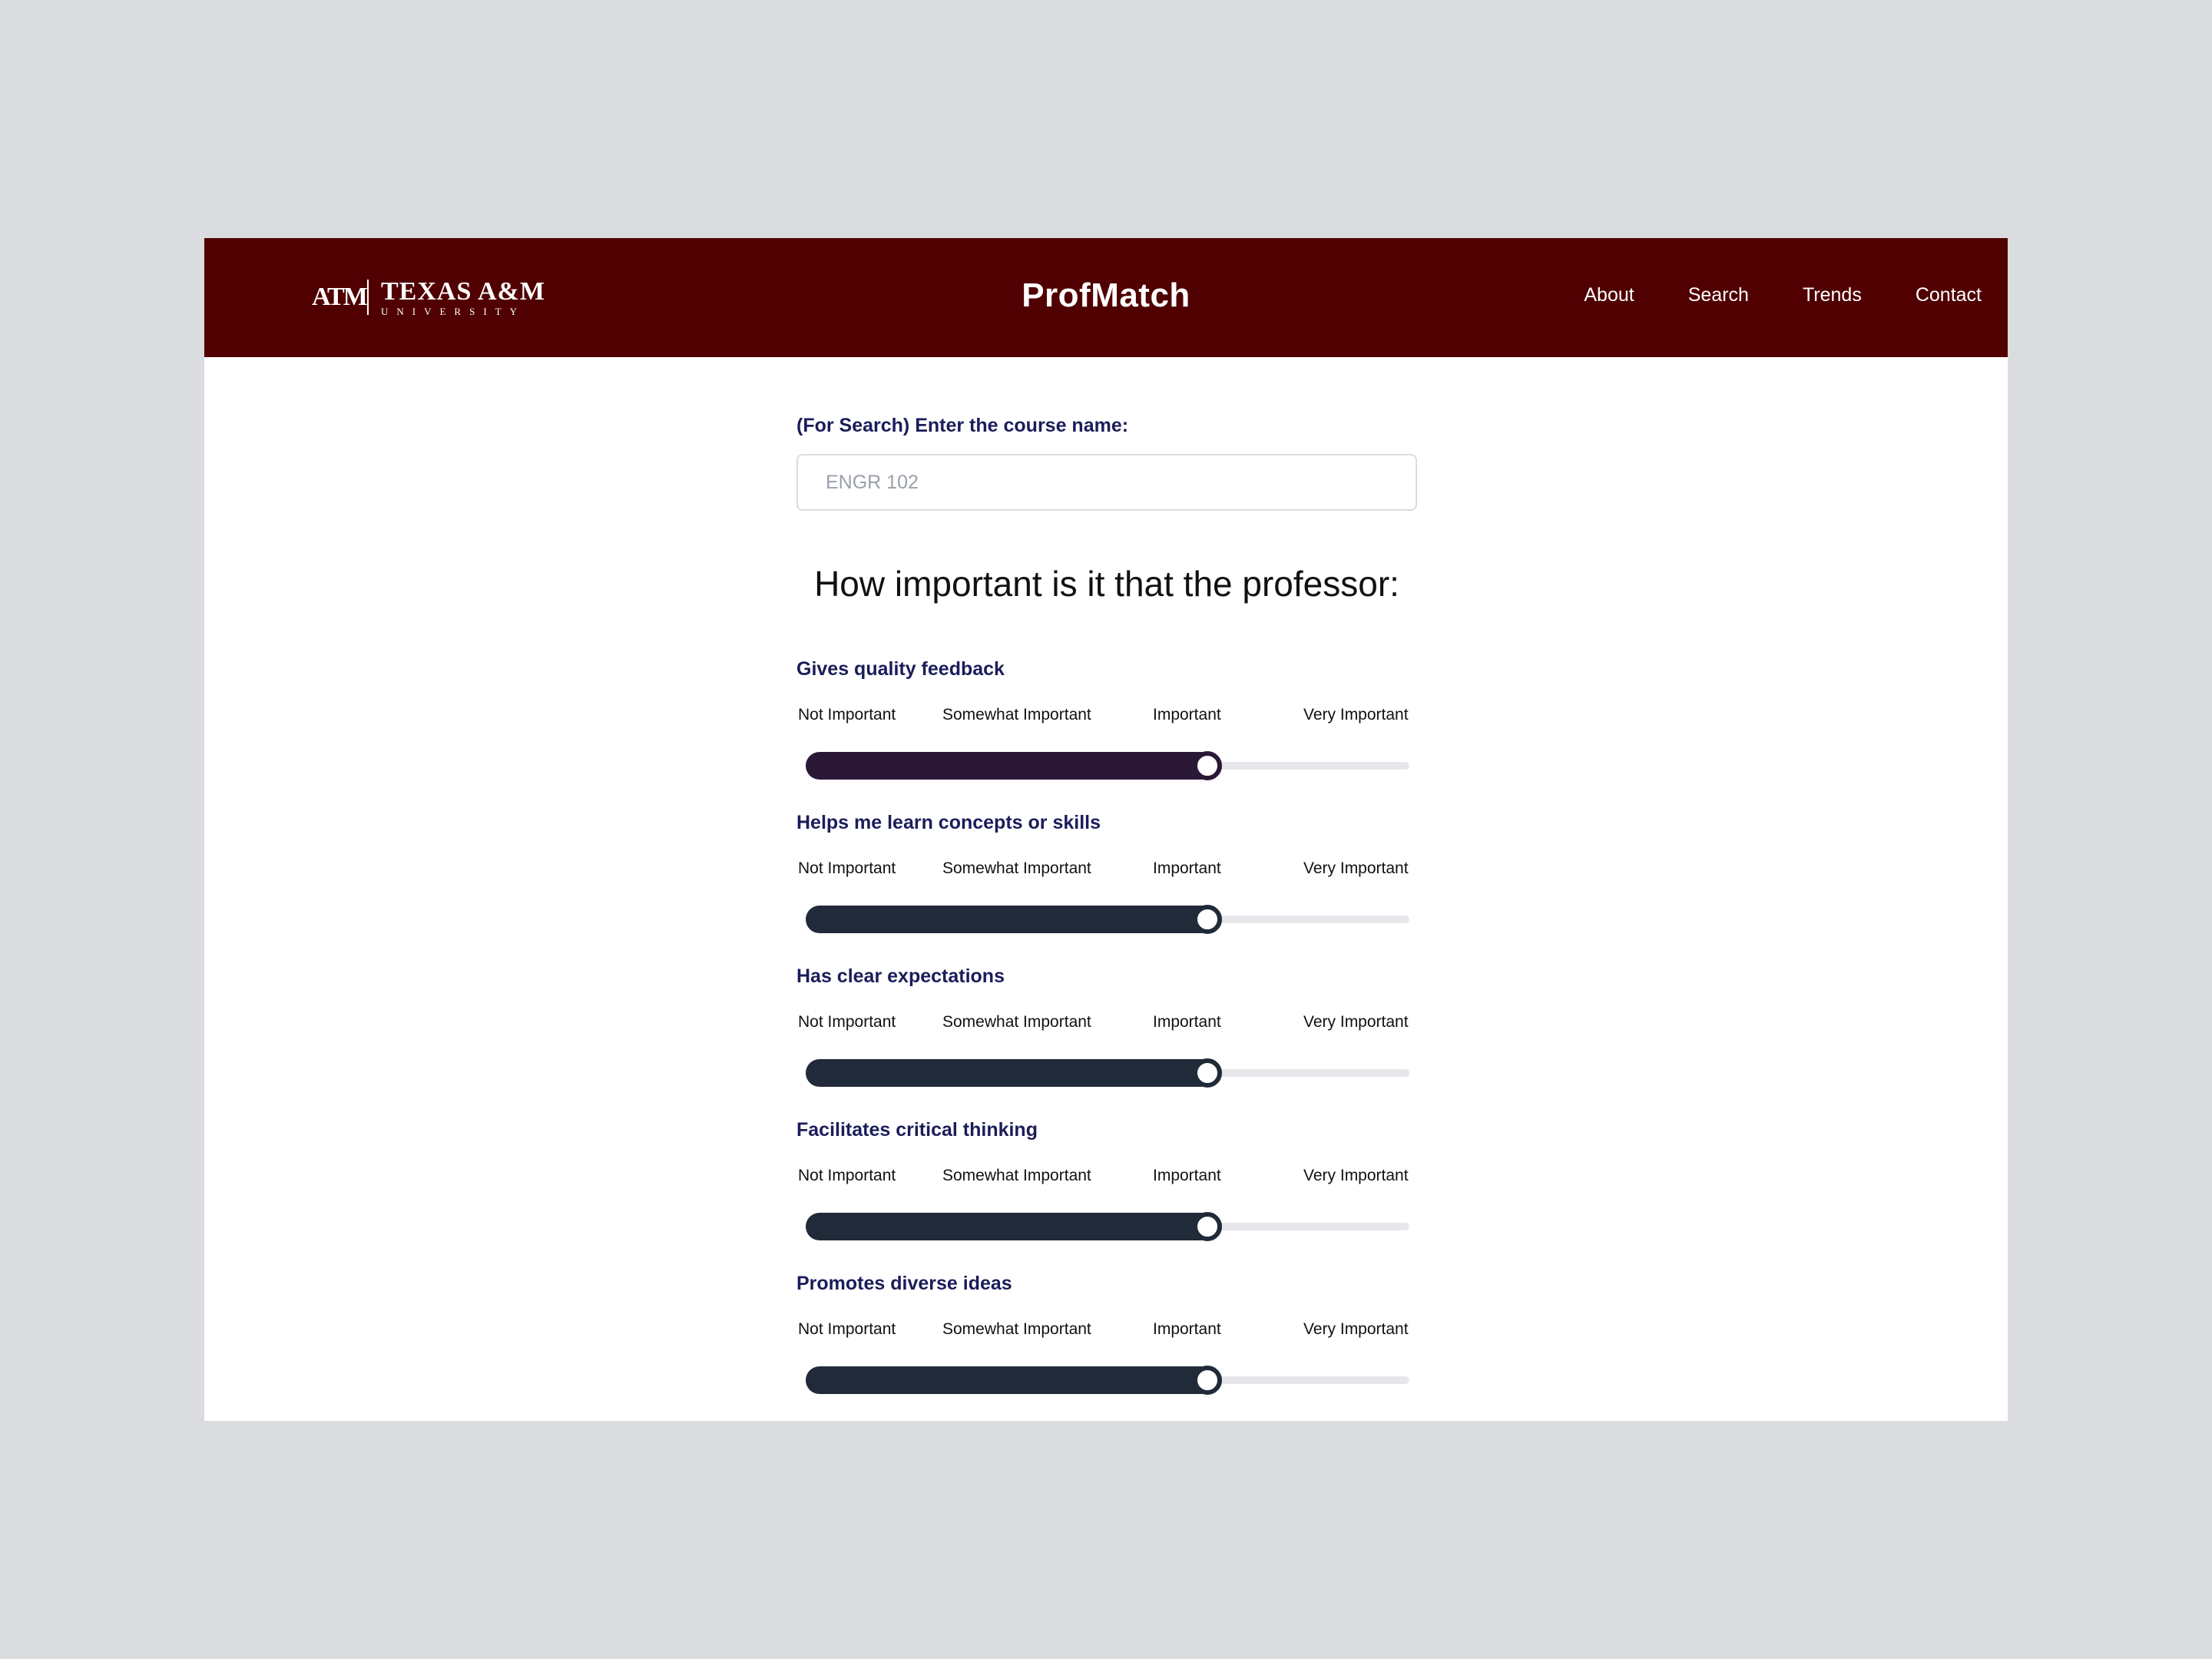  Describe the element at coordinates (1106, 482) in the screenshot. I see `course-search-input` at that location.